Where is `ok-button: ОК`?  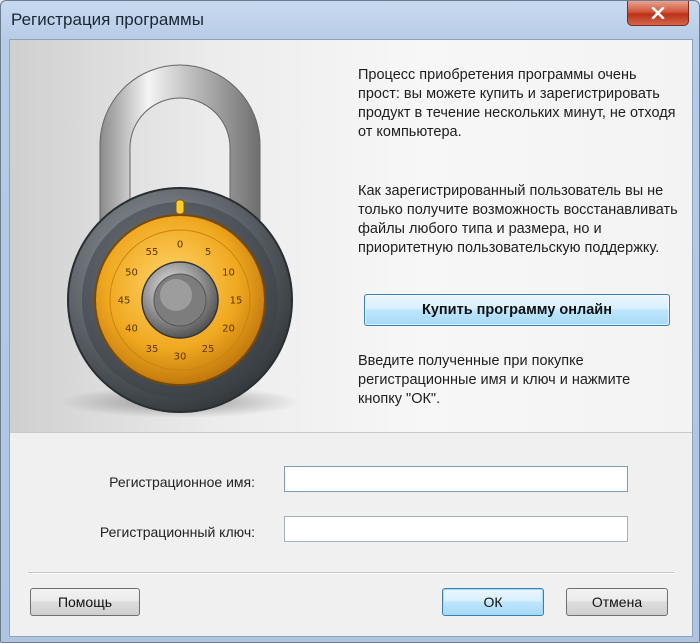
ok-button: ОК is located at coordinates (493, 602).